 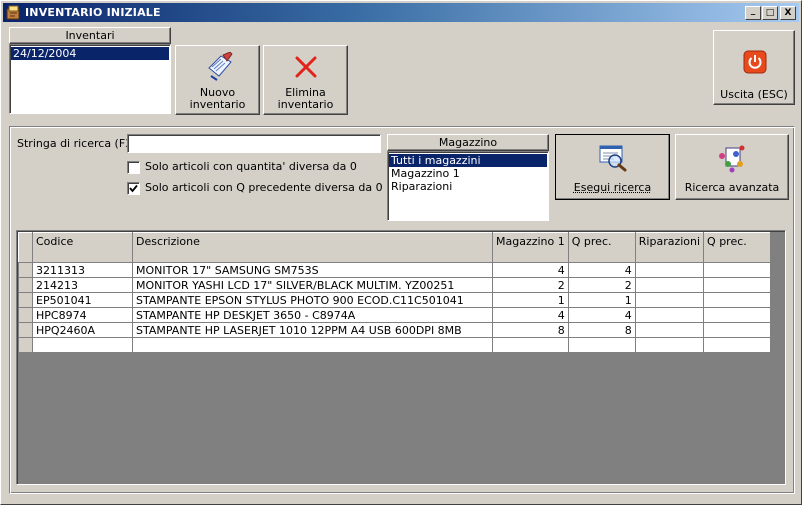 What do you see at coordinates (82, 247) in the screenshot?
I see `column-header-codice: Codice` at bounding box center [82, 247].